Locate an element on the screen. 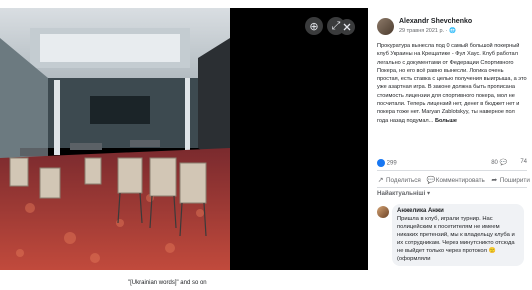 The width and height of the screenshot is (532, 290). image-caption: "[Ukrainian words]" and so on is located at coordinates (167, 283).